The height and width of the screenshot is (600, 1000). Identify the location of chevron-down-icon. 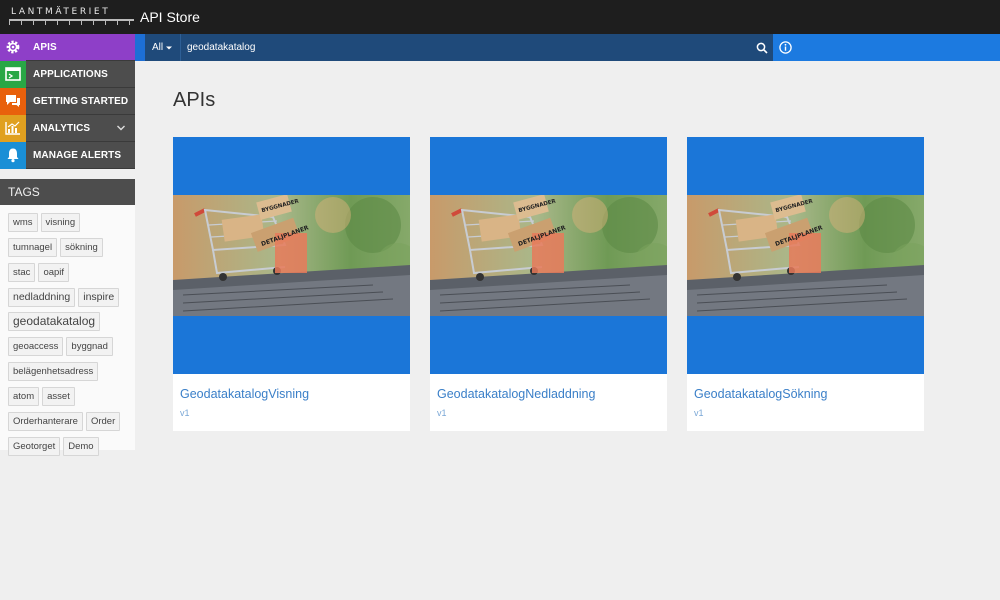
(121, 128).